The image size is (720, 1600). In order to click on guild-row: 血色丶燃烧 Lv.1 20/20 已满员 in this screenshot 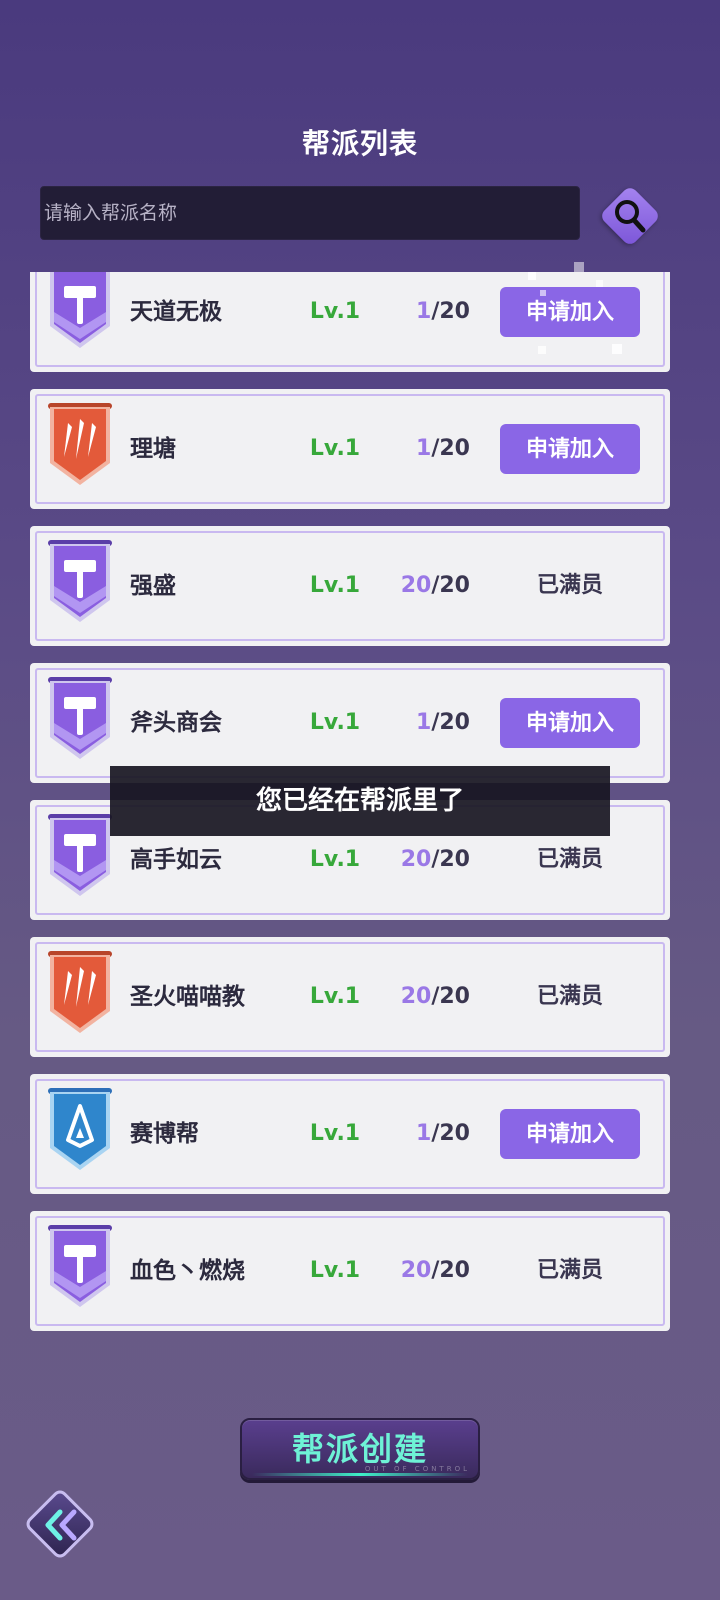, I will do `click(350, 1271)`.